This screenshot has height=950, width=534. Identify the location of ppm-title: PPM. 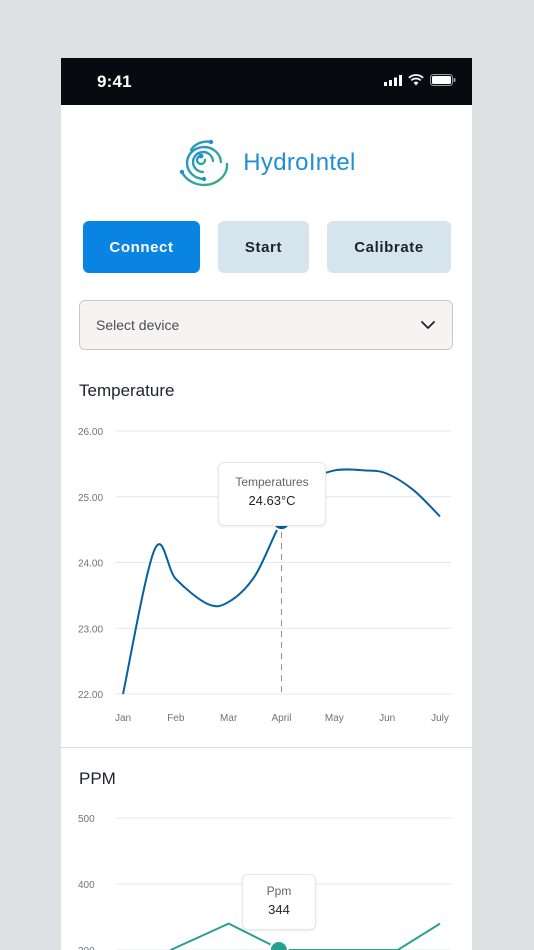
(97, 778).